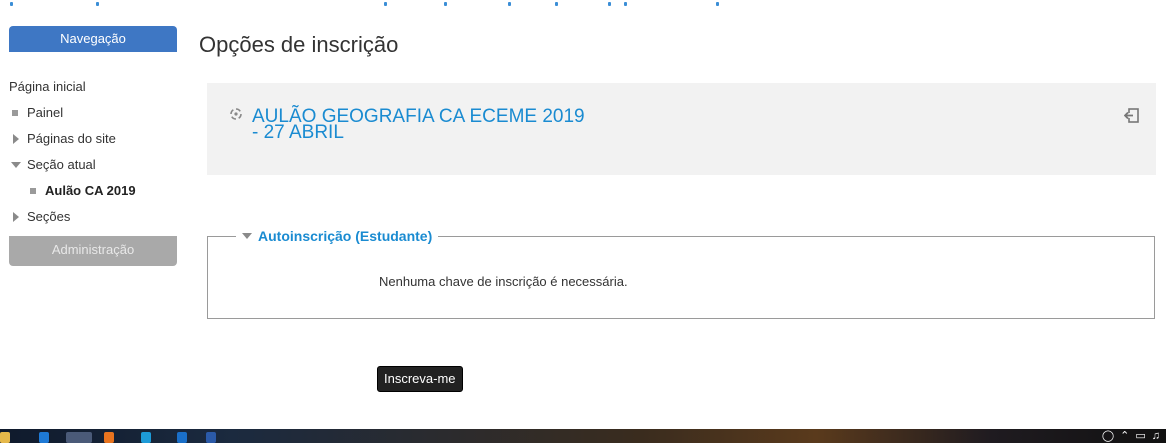  Describe the element at coordinates (1133, 116) in the screenshot. I see `enrol-icon` at that location.